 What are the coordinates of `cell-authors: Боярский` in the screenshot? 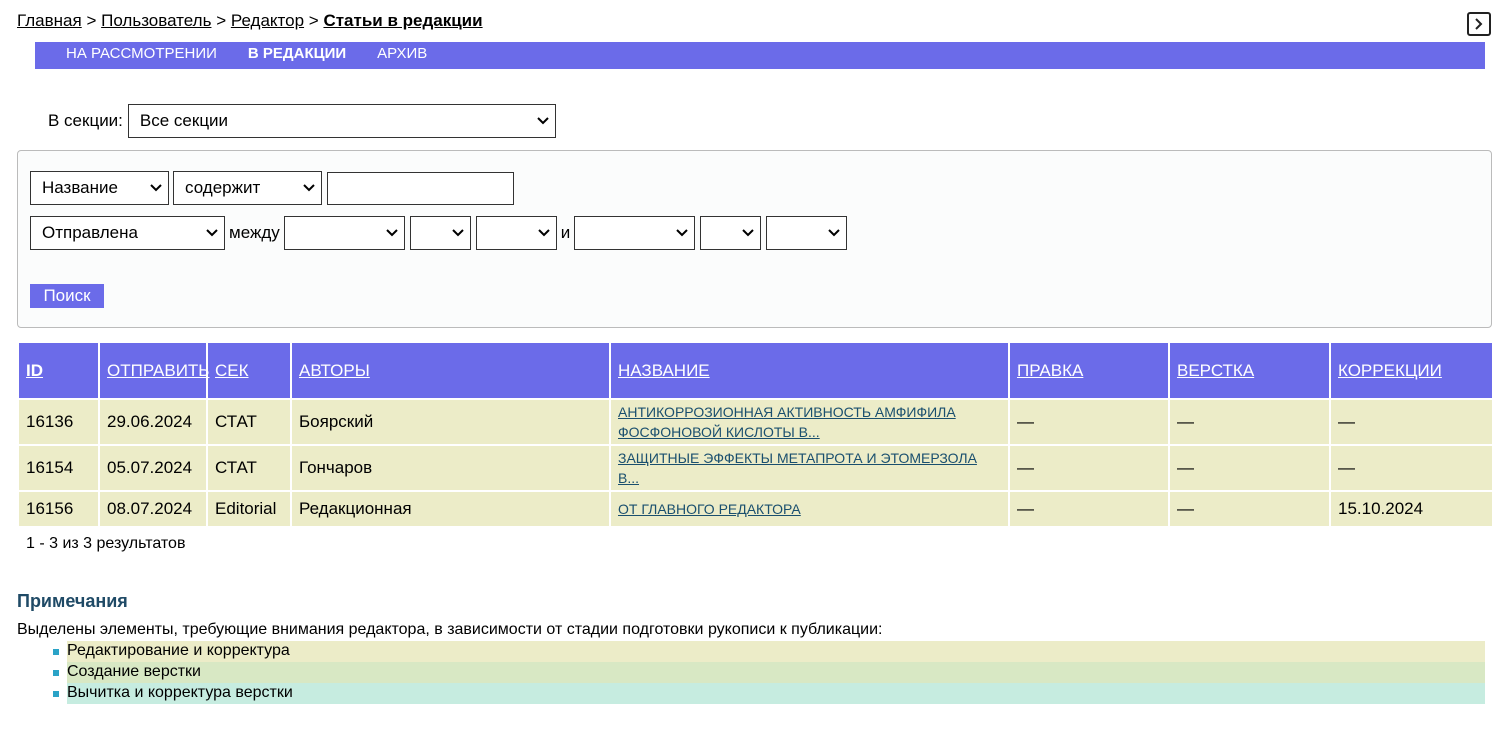 It's located at (450, 422).